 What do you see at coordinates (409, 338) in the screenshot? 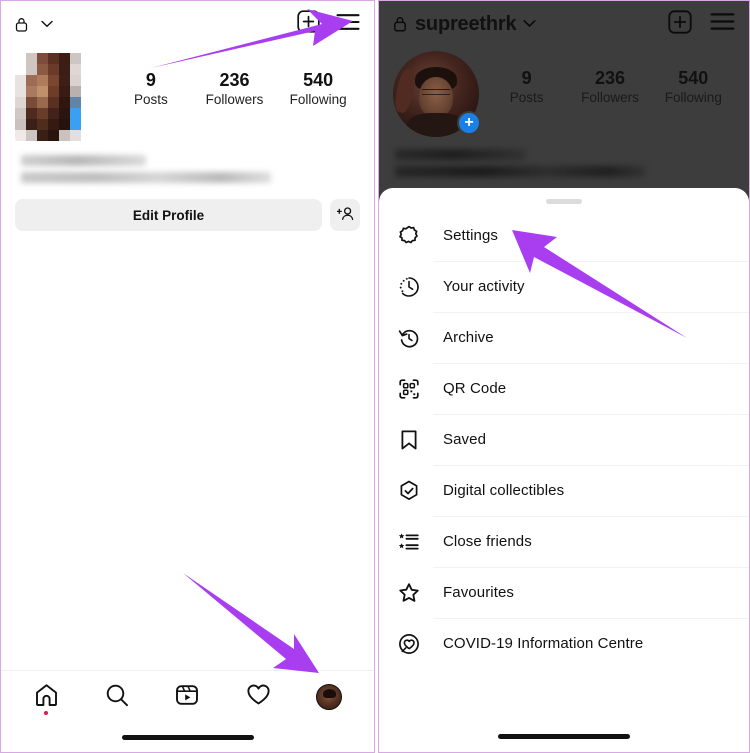
I see `archive-clock-back-icon` at bounding box center [409, 338].